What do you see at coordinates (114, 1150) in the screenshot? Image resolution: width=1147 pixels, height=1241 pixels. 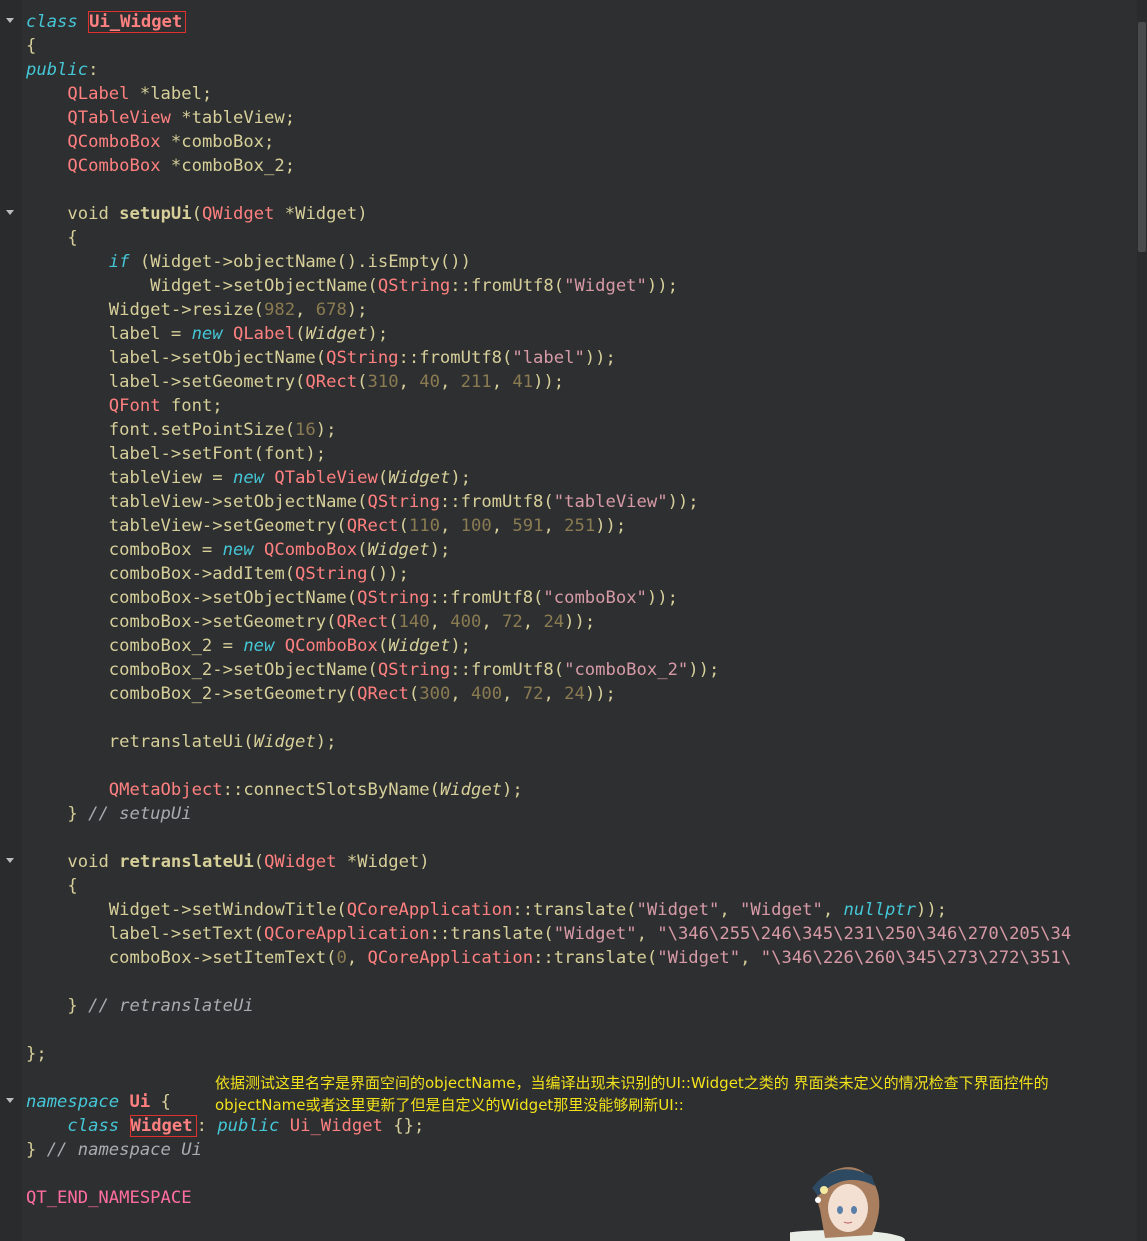 I see `code-line: } // namespace Ui` at bounding box center [114, 1150].